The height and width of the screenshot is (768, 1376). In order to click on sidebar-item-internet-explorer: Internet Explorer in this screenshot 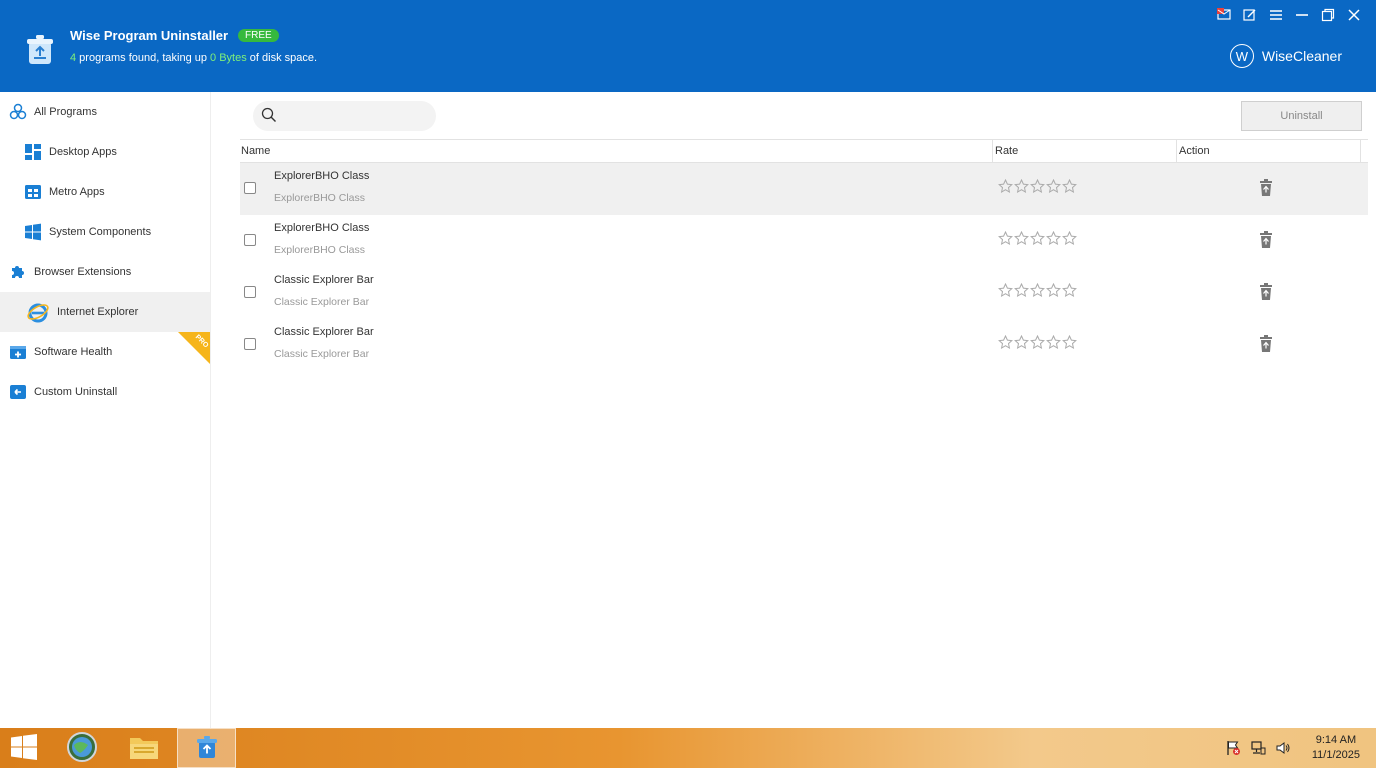, I will do `click(105, 312)`.